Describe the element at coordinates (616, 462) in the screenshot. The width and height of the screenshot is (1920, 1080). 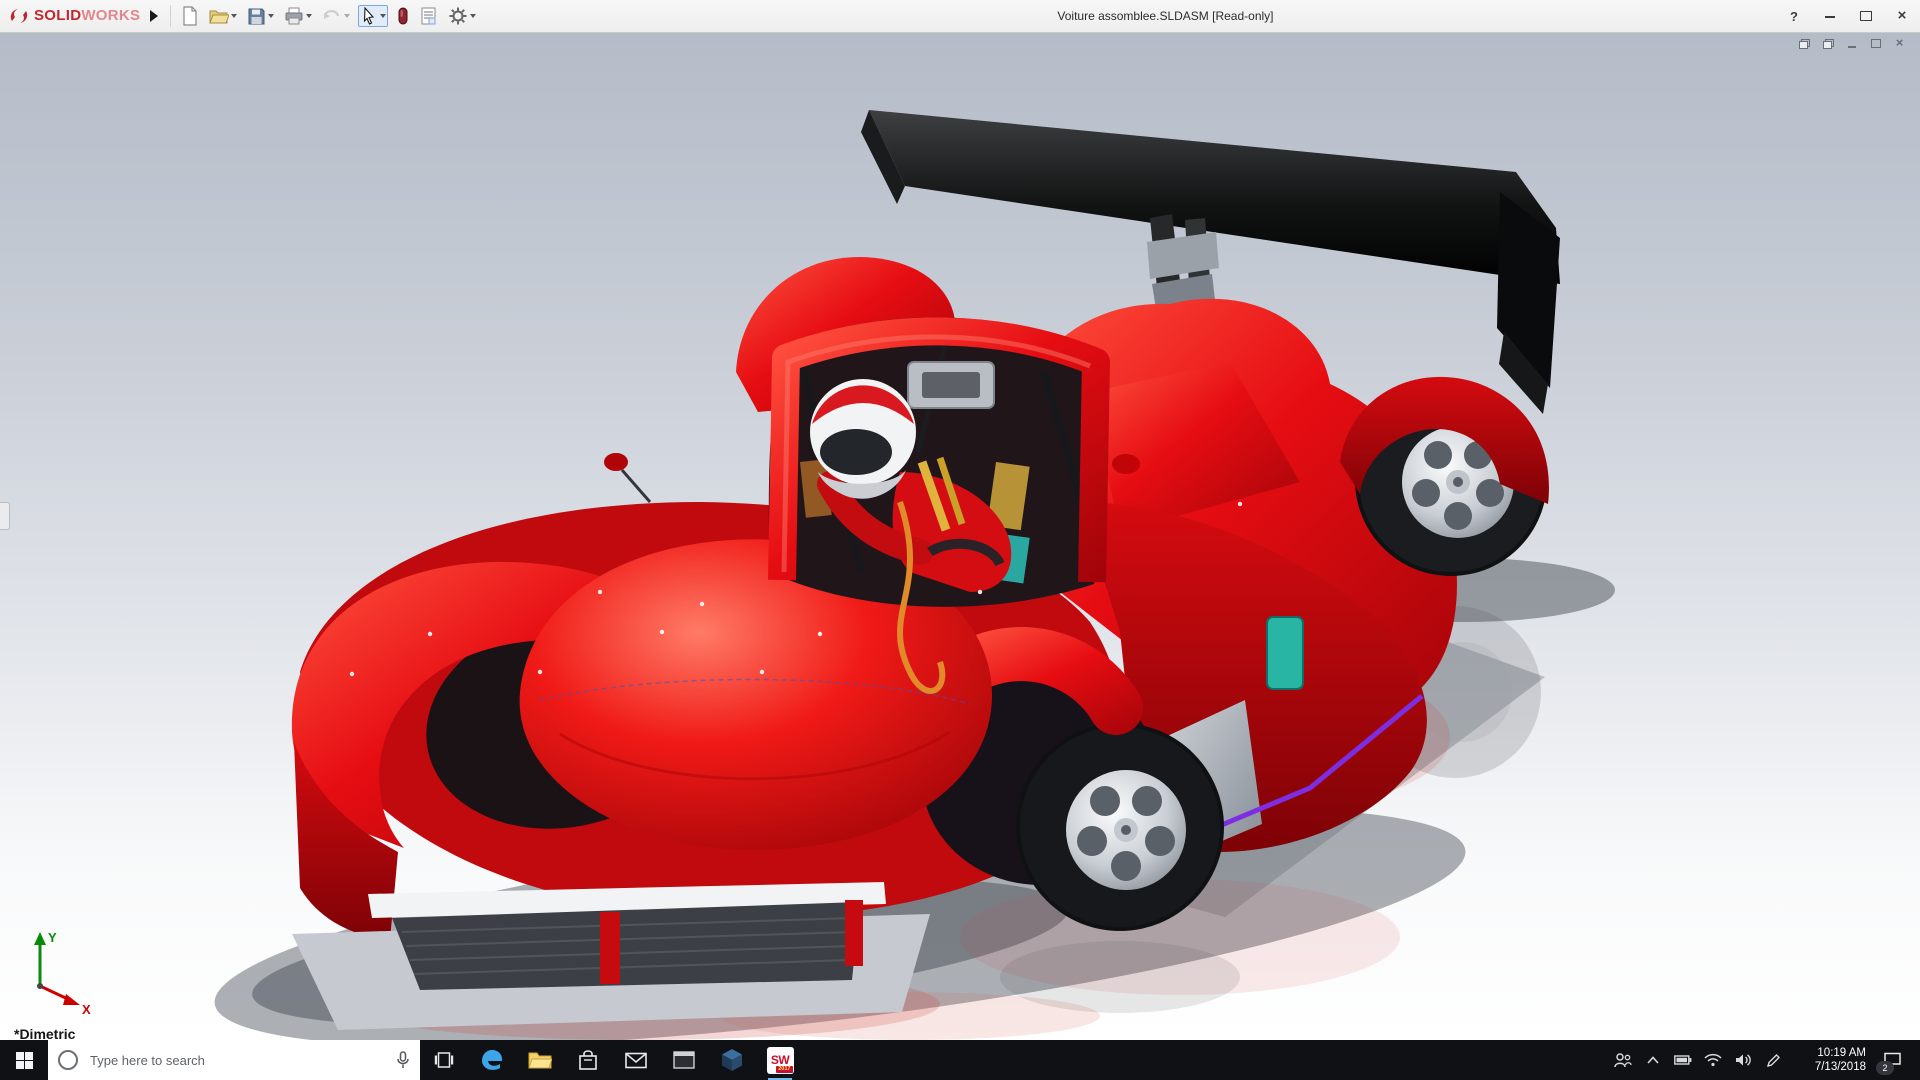
I see `left-mirror` at that location.